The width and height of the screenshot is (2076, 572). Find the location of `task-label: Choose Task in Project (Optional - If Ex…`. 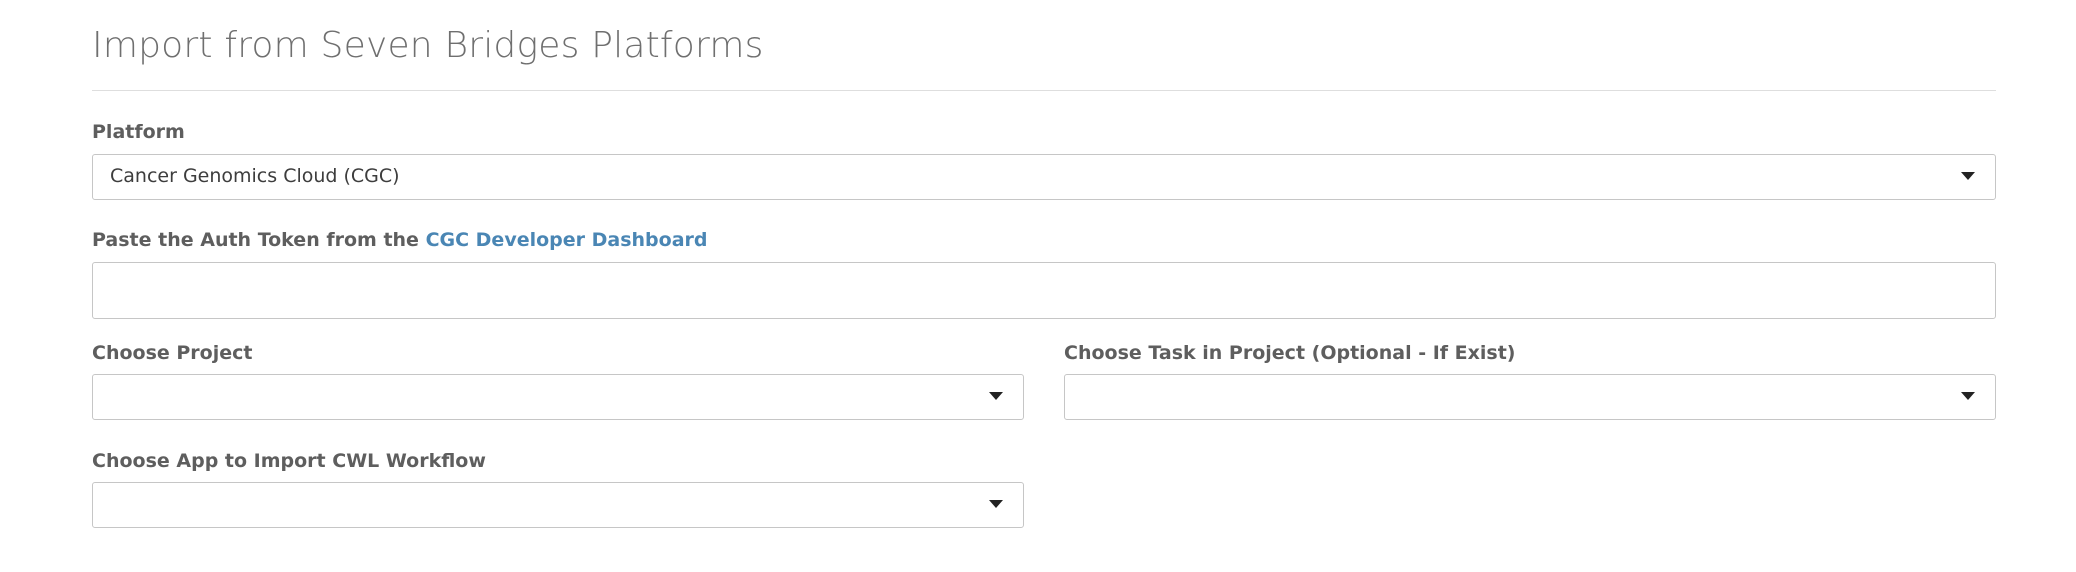

task-label: Choose Task in Project (Optional - If Ex… is located at coordinates (1290, 353).